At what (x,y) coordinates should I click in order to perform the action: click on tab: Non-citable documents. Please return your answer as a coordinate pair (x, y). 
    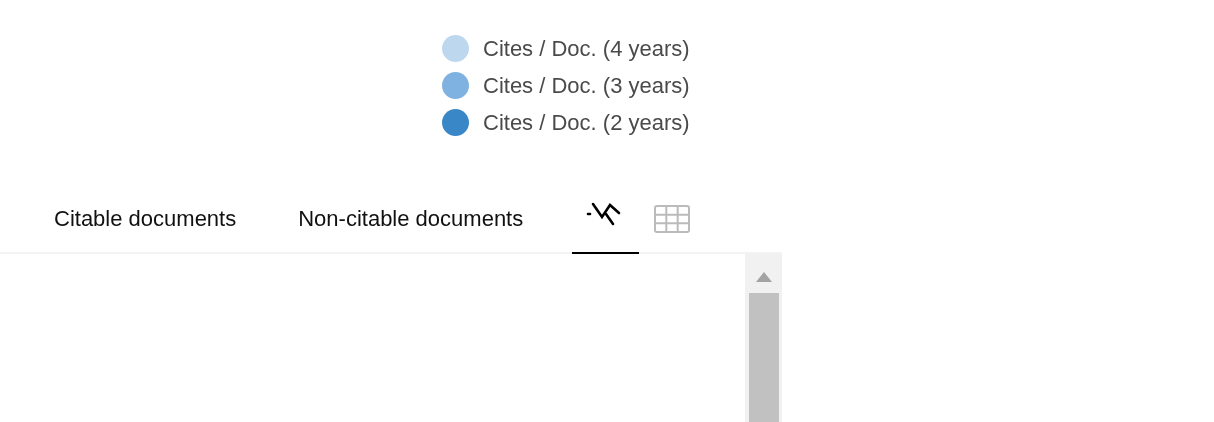
    Looking at the image, I should click on (411, 220).